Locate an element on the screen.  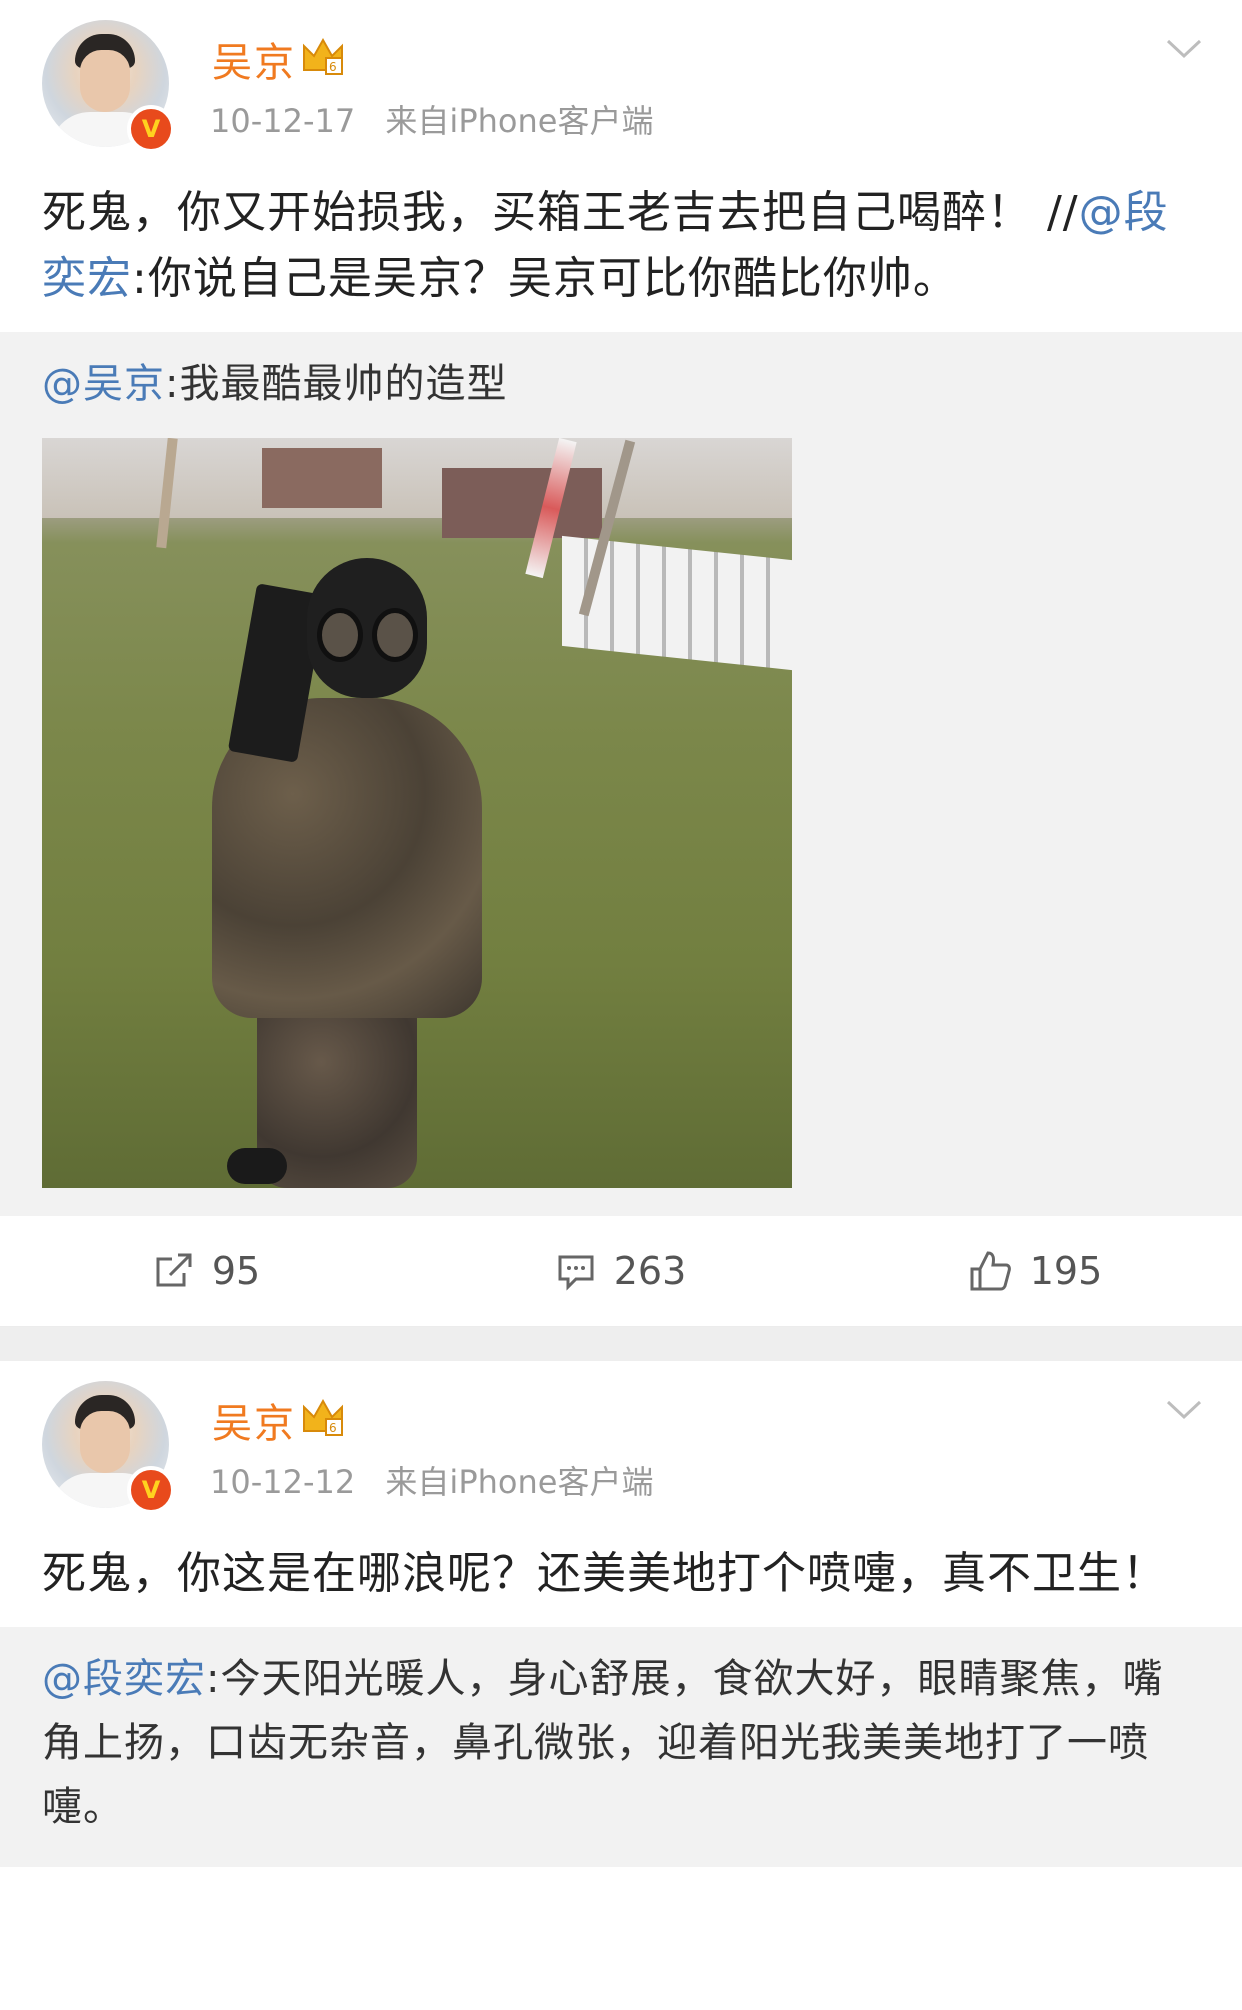
post-meta: 10-12-17 来自iPhone客户端 is located at coordinates (431, 119).